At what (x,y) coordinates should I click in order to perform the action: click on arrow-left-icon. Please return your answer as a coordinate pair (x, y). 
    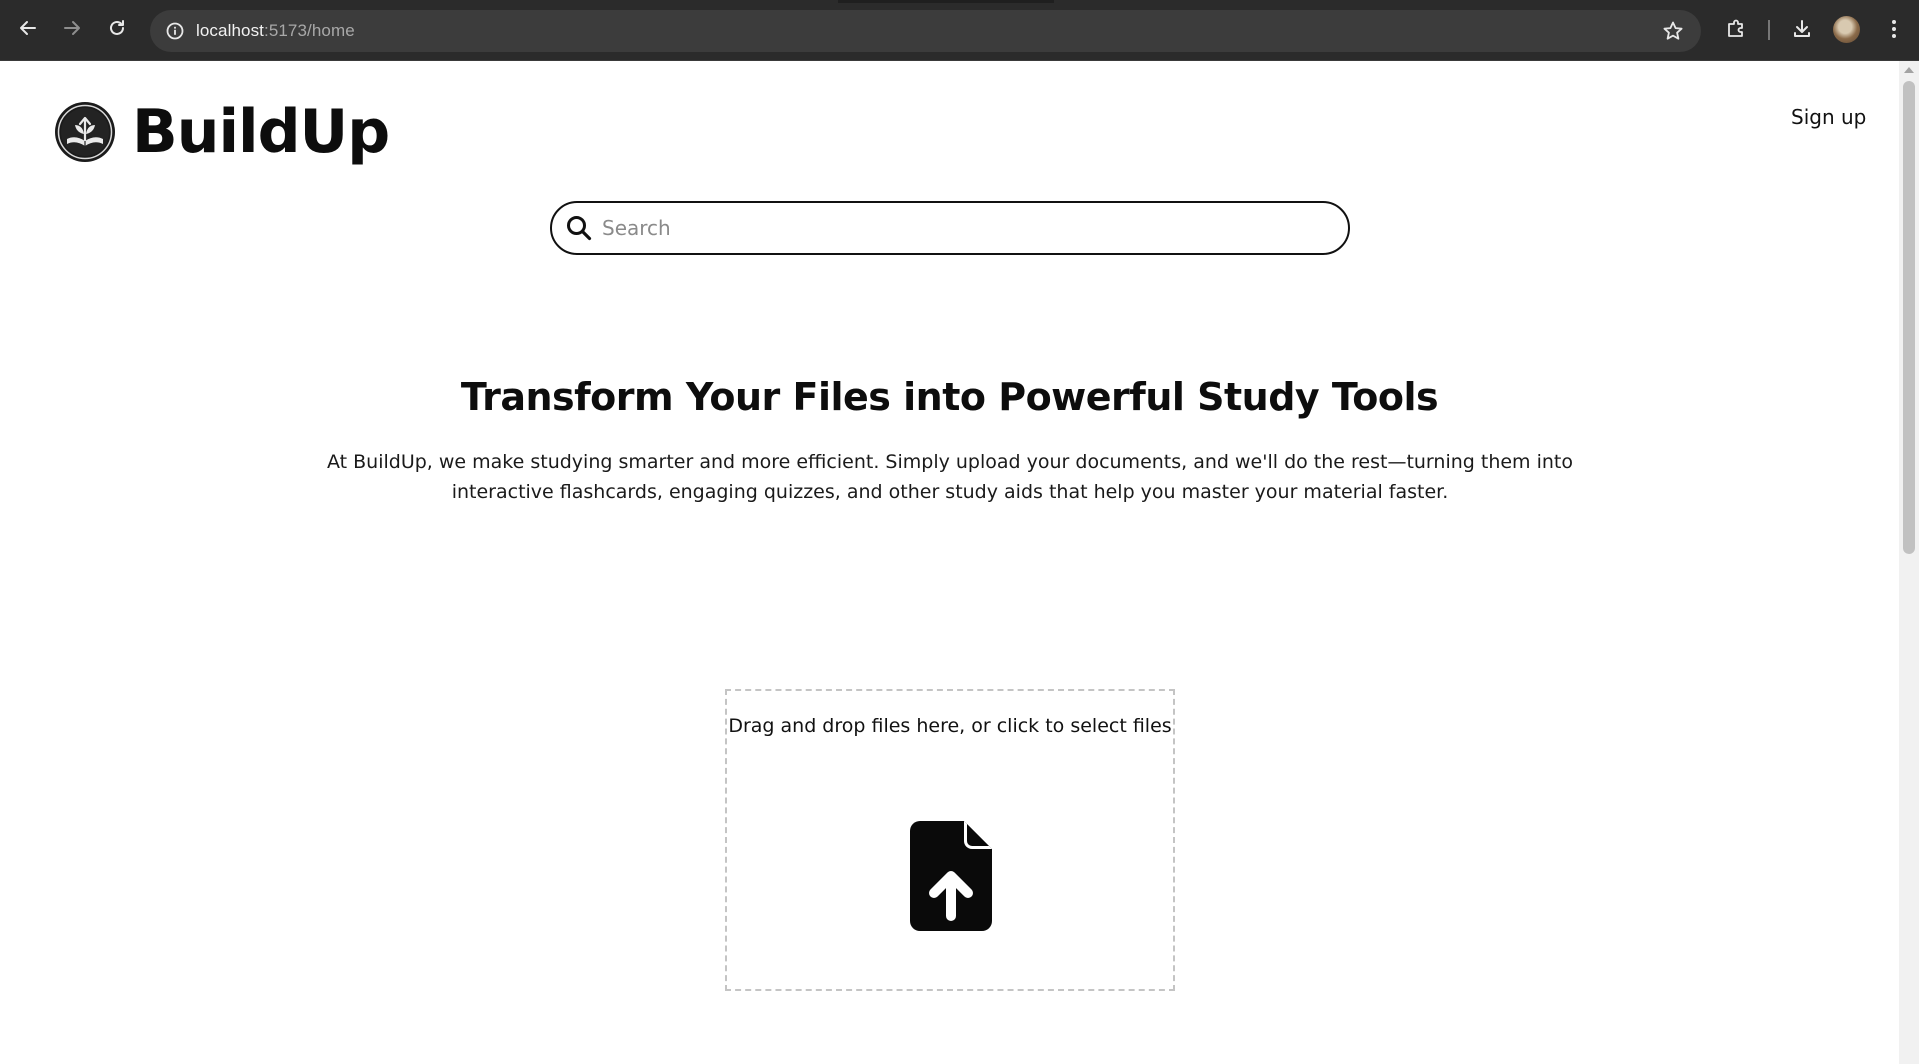
    Looking at the image, I should click on (28, 28).